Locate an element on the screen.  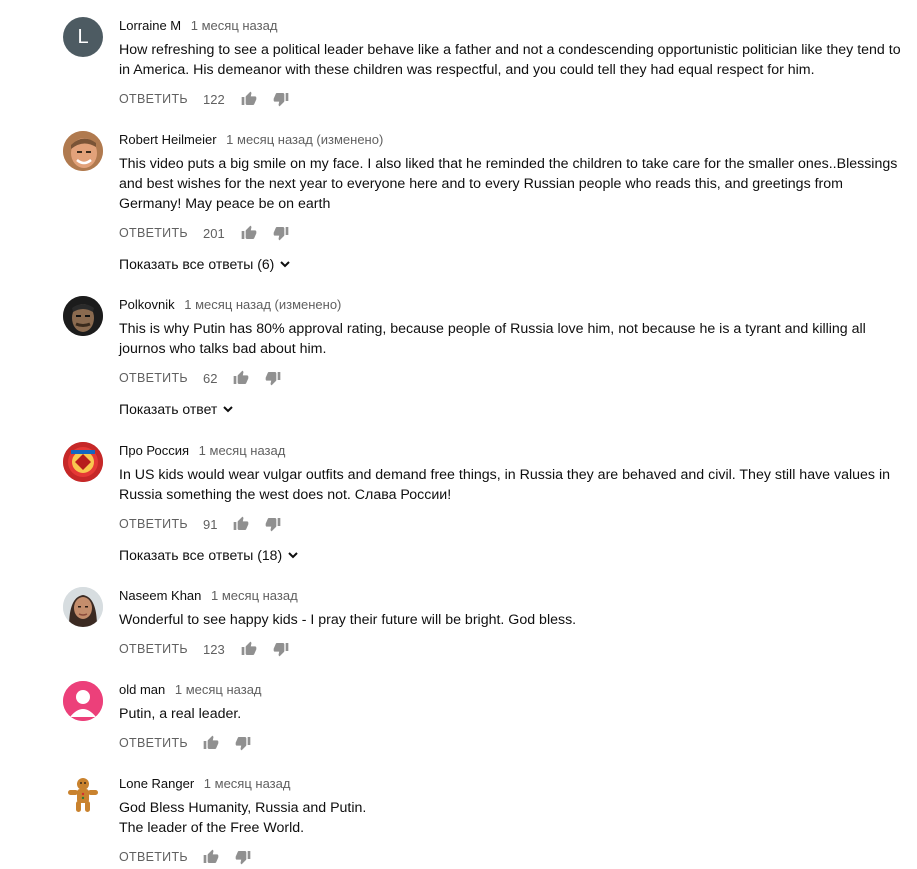
show-replies-button: Показать все ответы (6) is located at coordinates (511, 264).